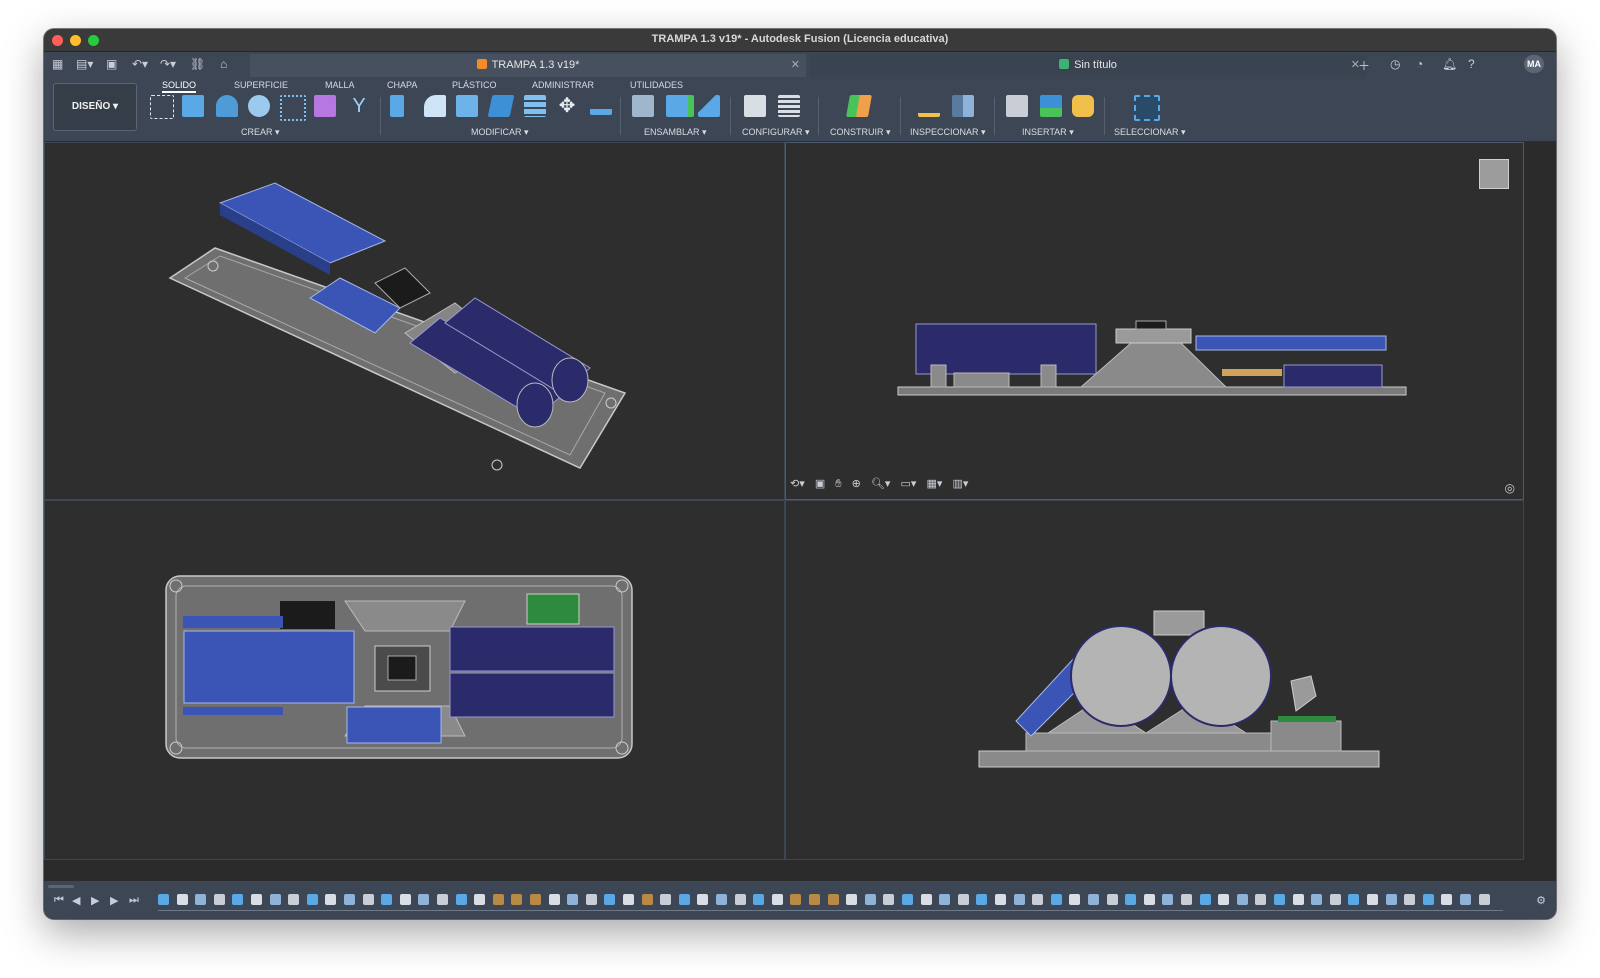 This screenshot has height=978, width=1600. What do you see at coordinates (168, 64) in the screenshot?
I see `redo-icon: ↷▾` at bounding box center [168, 64].